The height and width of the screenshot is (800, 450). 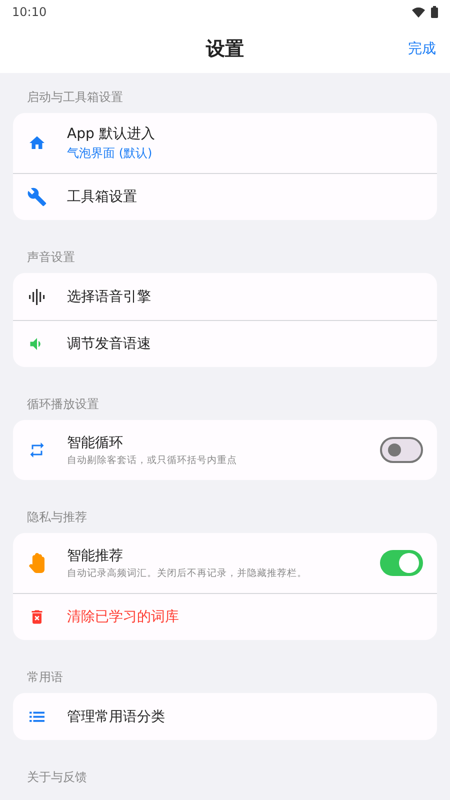 I want to click on section-header: 循环播放设置, so click(x=63, y=404).